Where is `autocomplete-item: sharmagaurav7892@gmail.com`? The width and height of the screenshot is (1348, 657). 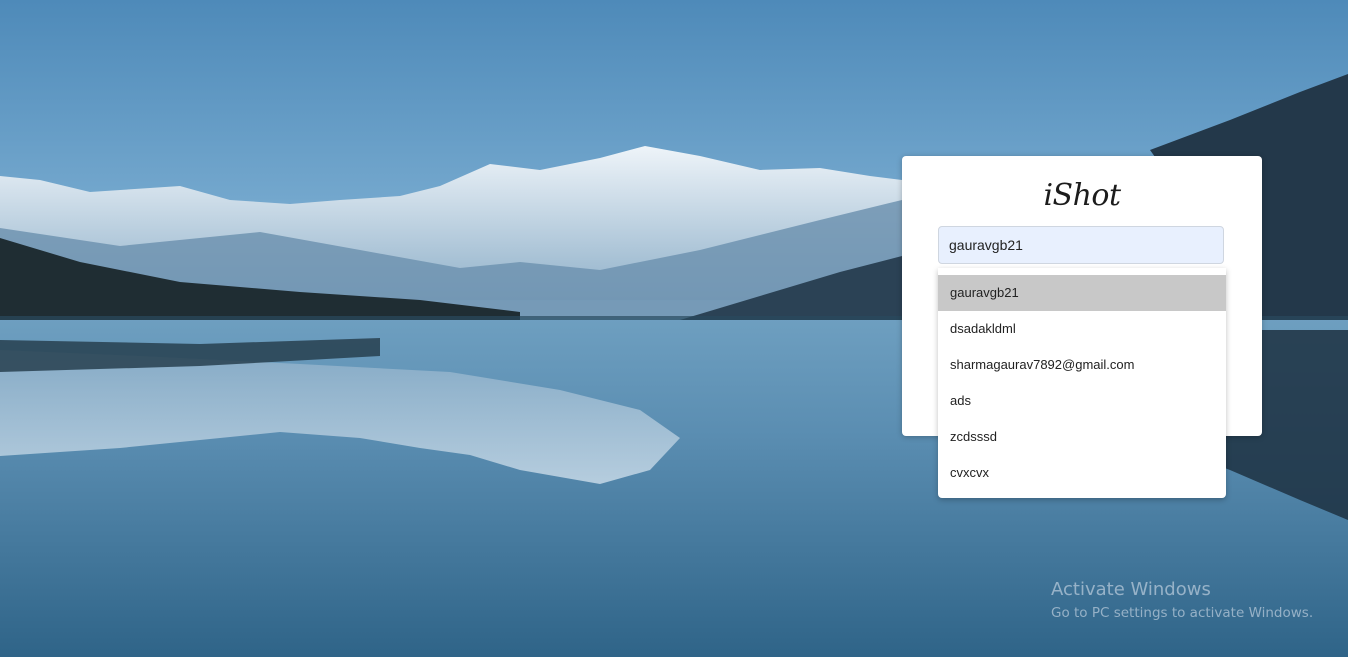
autocomplete-item: sharmagaurav7892@gmail.com is located at coordinates (1082, 365).